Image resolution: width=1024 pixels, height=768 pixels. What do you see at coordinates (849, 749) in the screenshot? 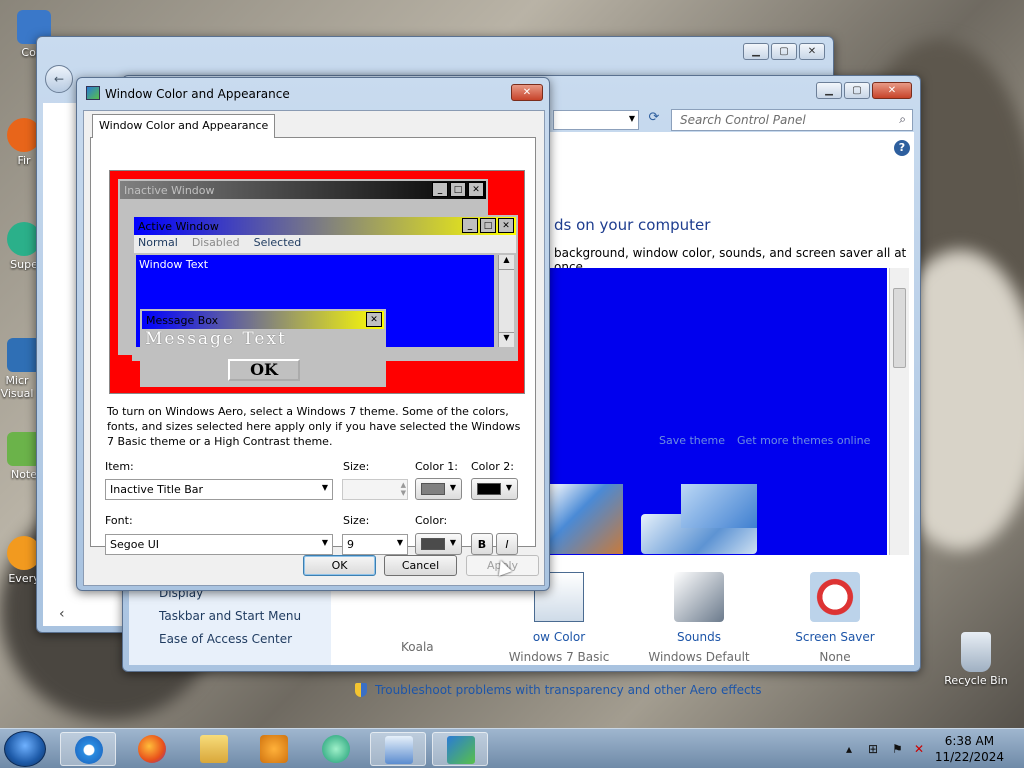
I see `show-hidden-icons-icon: ▴` at bounding box center [849, 749].